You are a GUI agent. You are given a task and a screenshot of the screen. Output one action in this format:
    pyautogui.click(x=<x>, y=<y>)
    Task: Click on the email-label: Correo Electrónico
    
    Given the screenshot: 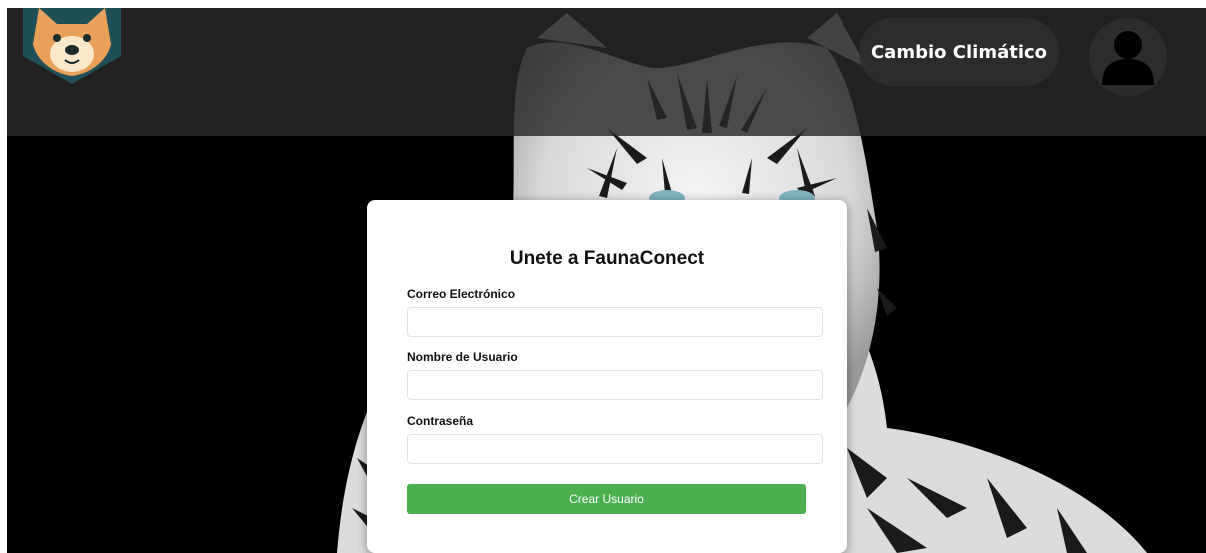 What is the action you would take?
    pyautogui.click(x=461, y=294)
    